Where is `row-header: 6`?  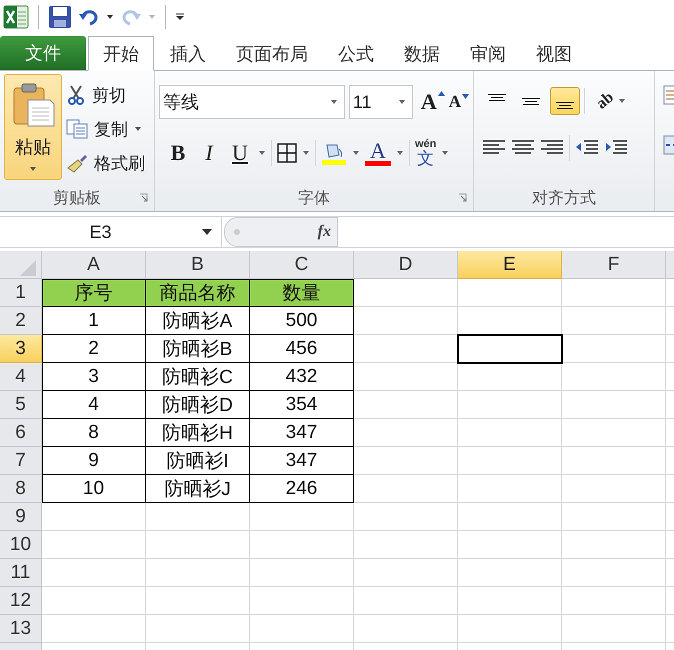
row-header: 6 is located at coordinates (21, 433).